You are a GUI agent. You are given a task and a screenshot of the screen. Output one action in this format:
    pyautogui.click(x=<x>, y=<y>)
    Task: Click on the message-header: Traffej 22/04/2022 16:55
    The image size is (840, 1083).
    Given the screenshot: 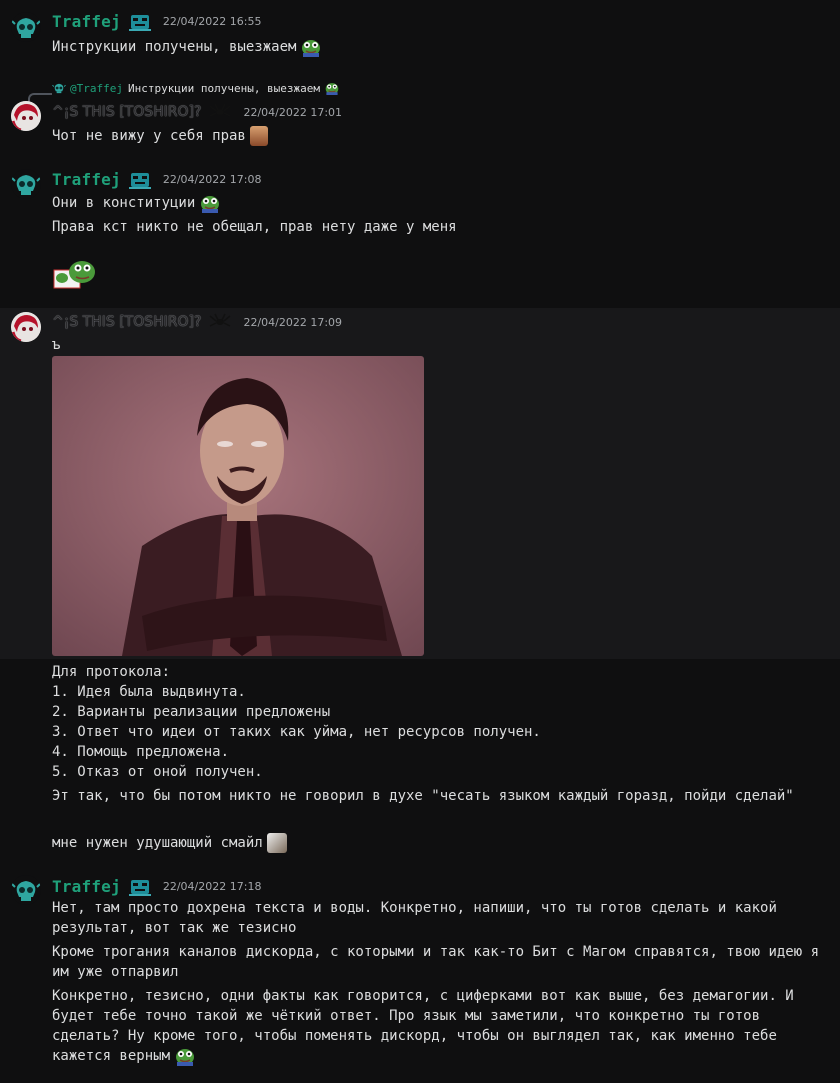 What is the action you would take?
    pyautogui.click(x=156, y=21)
    